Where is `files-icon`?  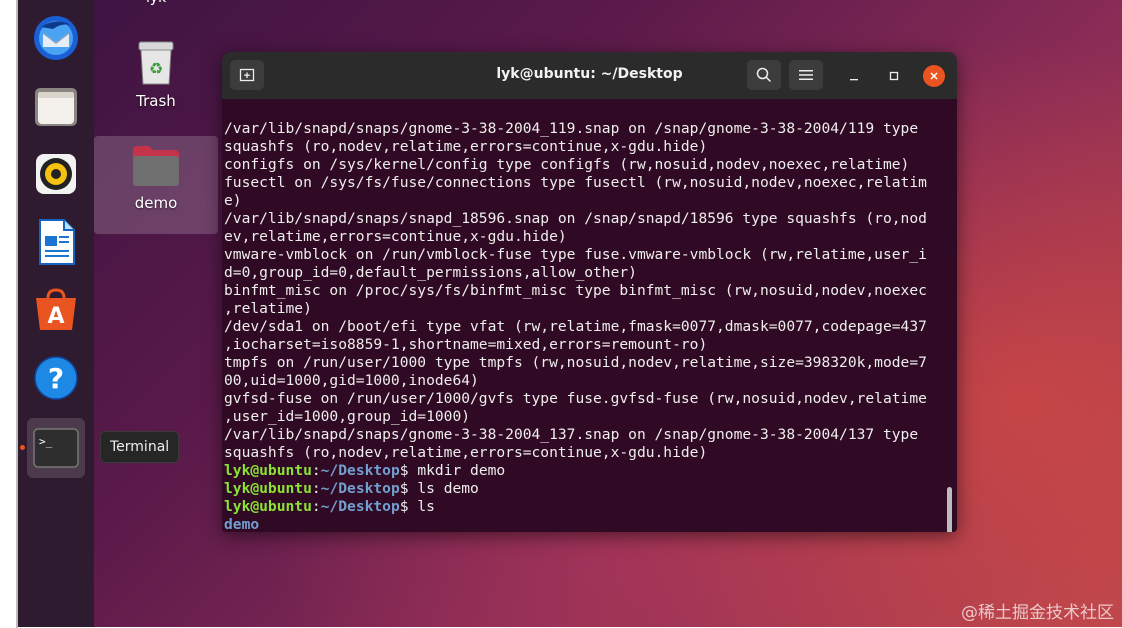 files-icon is located at coordinates (56, 107).